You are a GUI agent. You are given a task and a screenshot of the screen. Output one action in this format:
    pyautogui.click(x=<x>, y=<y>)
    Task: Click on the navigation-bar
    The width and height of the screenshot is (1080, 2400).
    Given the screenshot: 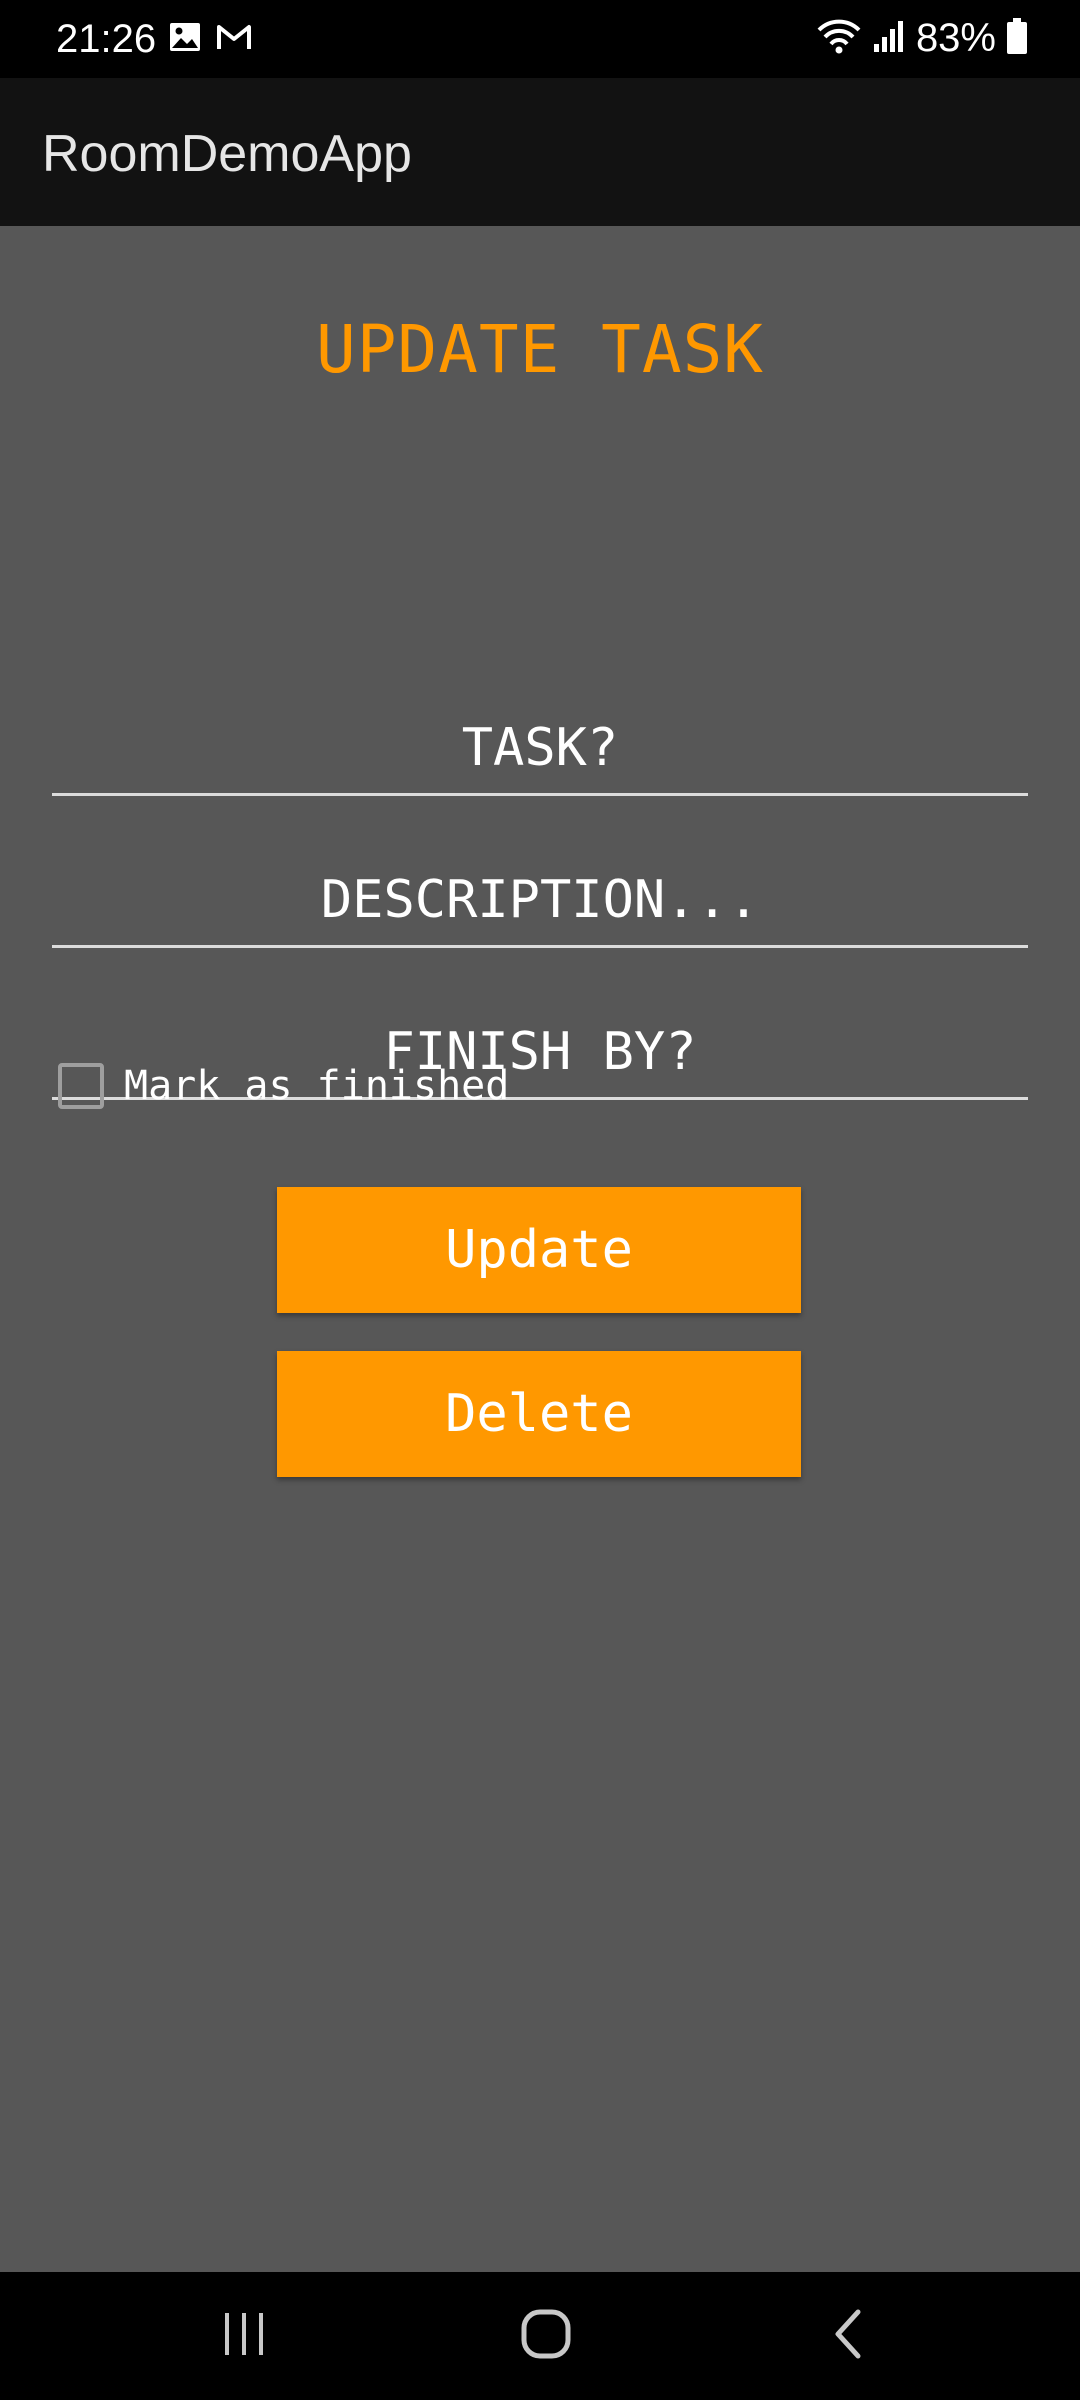 What is the action you would take?
    pyautogui.click(x=540, y=2336)
    